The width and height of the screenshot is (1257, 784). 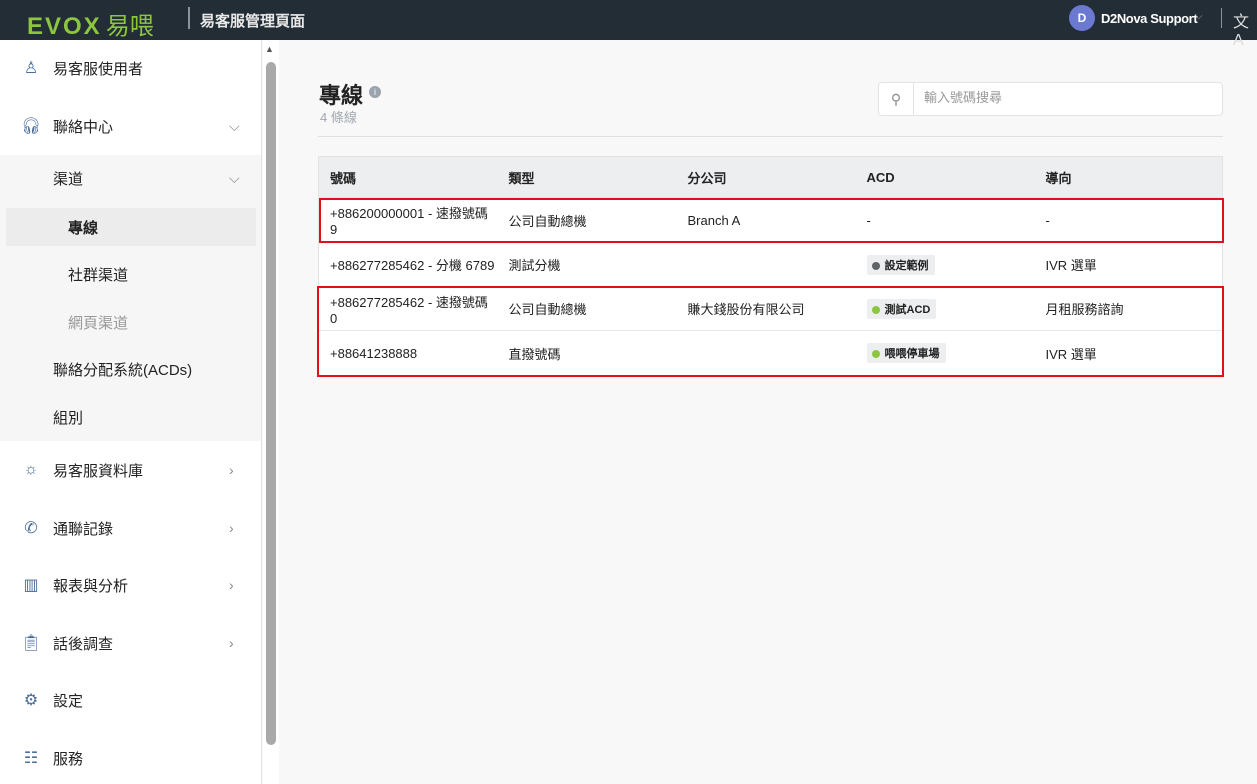 I want to click on line-count: 4 條線, so click(x=338, y=117).